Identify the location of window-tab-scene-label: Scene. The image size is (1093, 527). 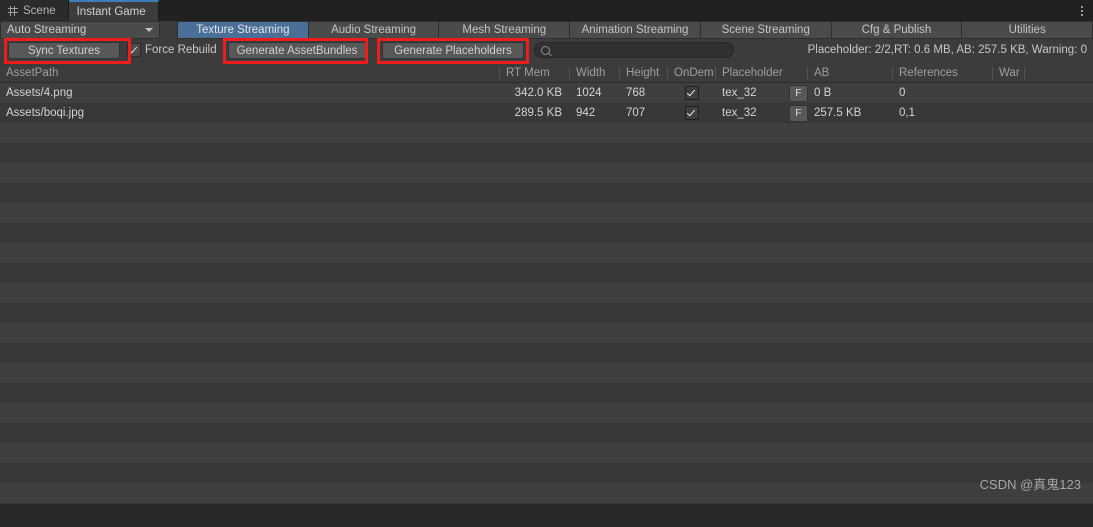
(39, 10).